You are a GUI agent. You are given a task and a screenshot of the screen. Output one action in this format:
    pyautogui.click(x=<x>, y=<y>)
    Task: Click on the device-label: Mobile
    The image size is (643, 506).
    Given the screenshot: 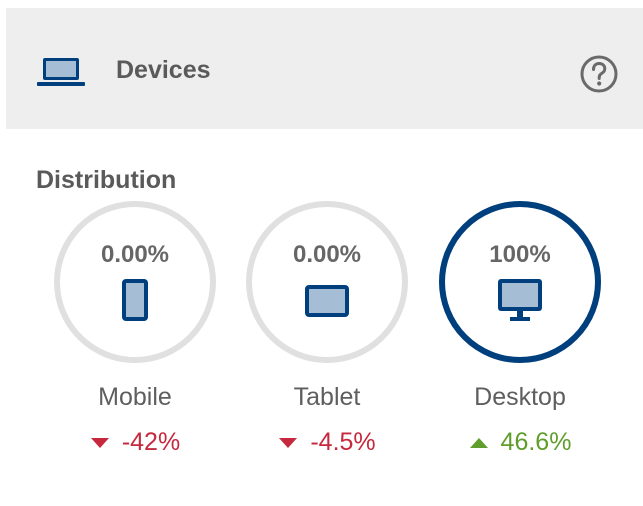 What is the action you would take?
    pyautogui.click(x=135, y=397)
    